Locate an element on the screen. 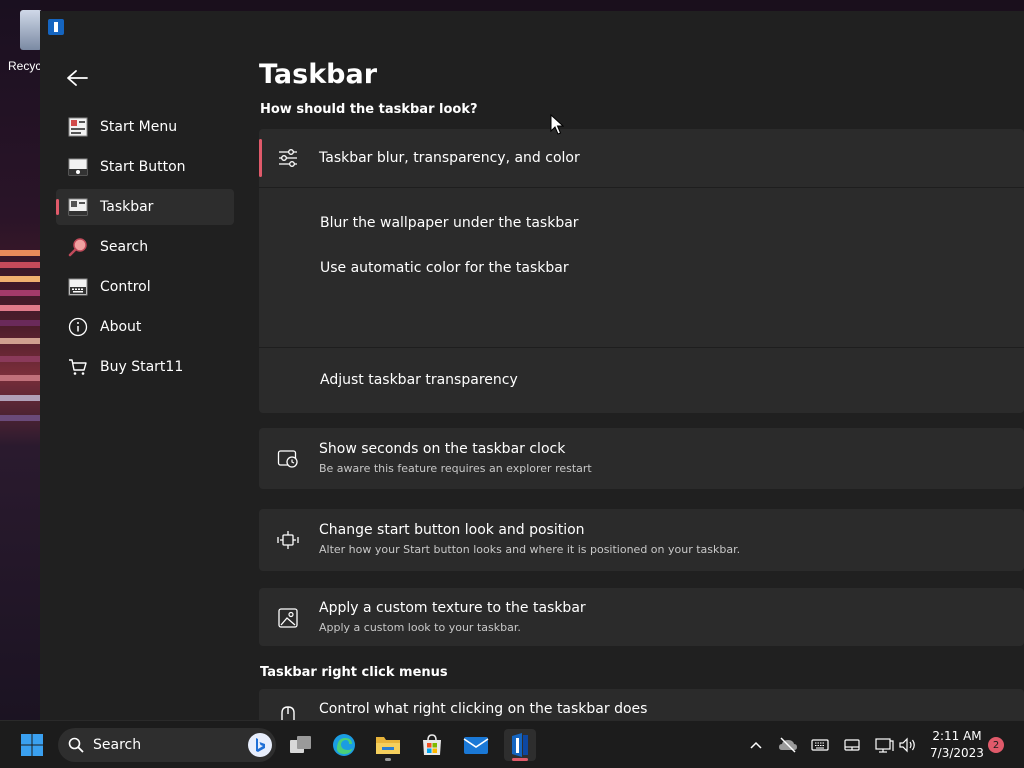 This screenshot has height=768, width=1024. blur-panel-title: Taskbar blur, transparency, and color is located at coordinates (449, 158).